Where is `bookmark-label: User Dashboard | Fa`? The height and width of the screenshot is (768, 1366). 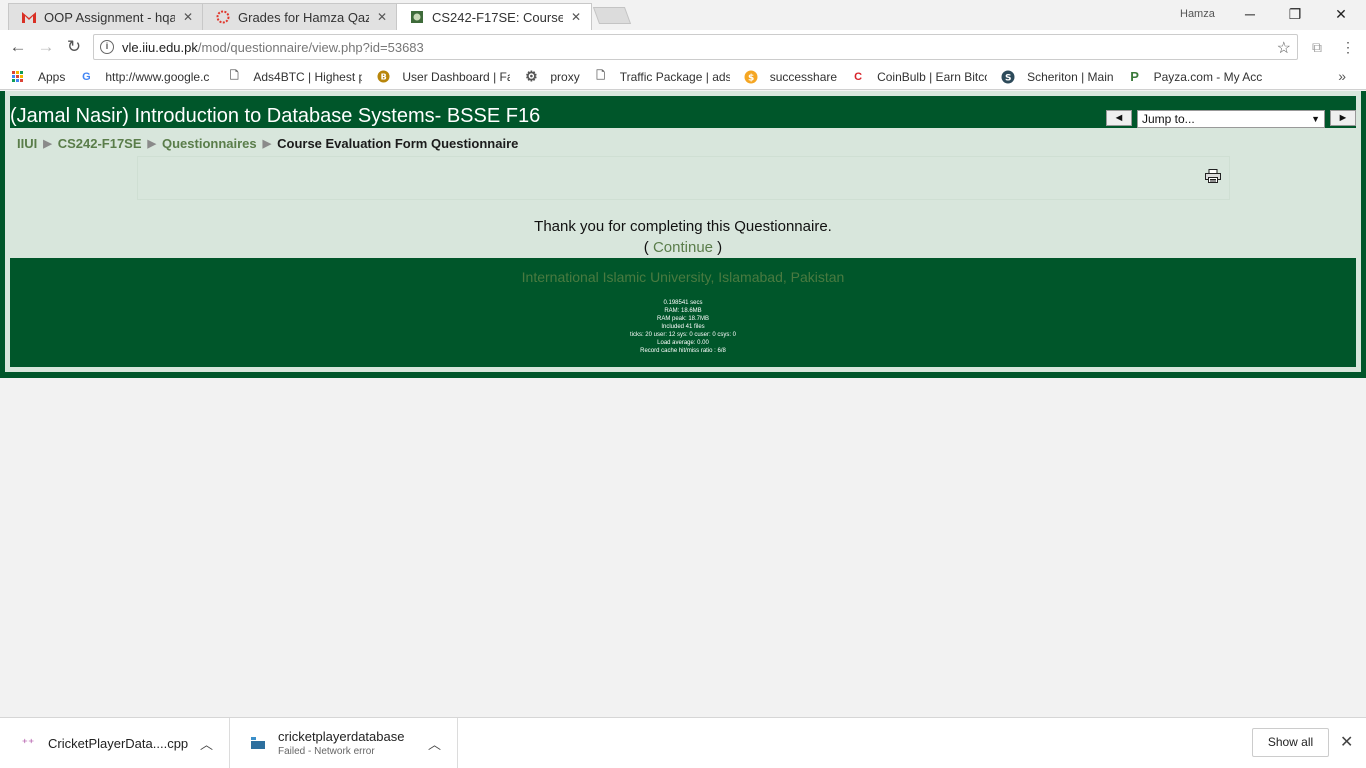
bookmark-label: User Dashboard | Fa is located at coordinates (456, 76).